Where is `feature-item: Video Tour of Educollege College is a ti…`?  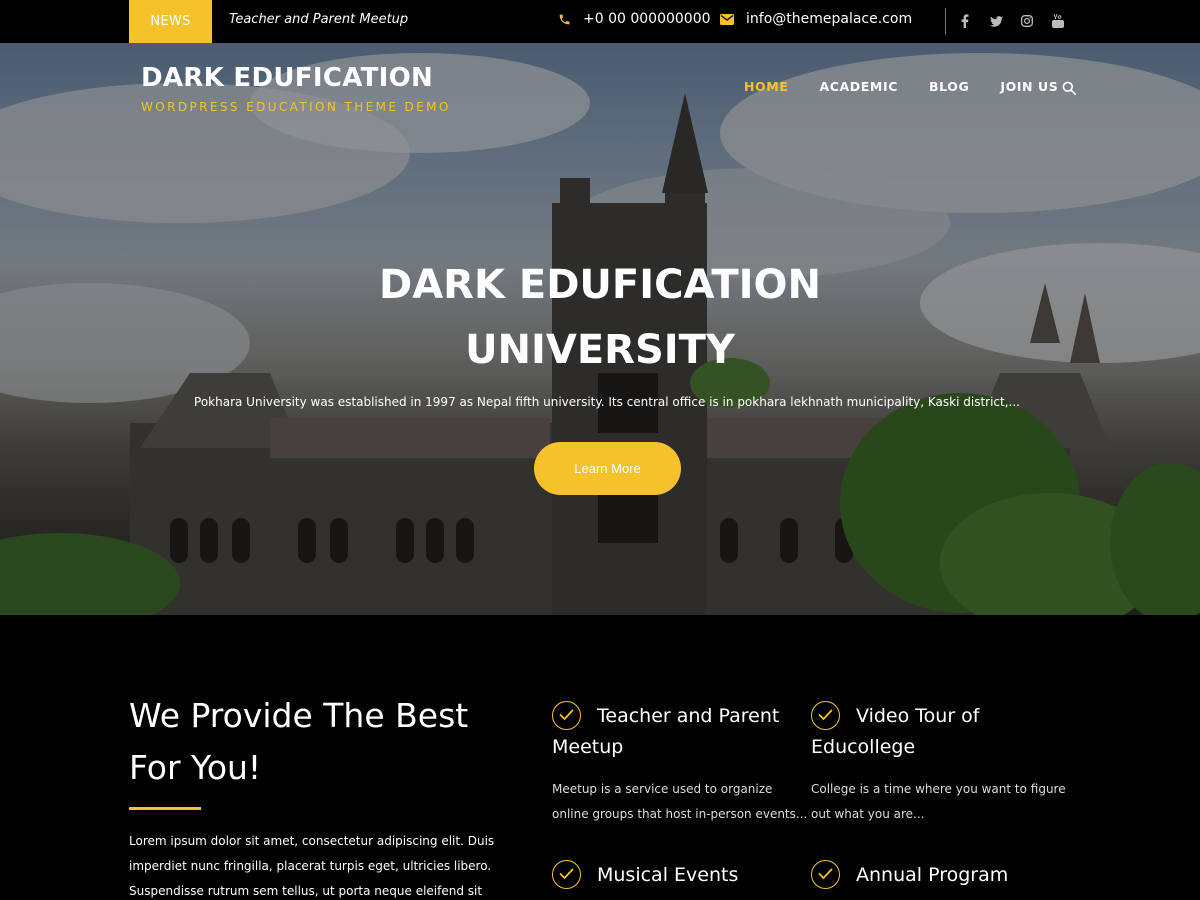
feature-item: Video Tour of Educollege College is a ti… is located at coordinates (941, 764).